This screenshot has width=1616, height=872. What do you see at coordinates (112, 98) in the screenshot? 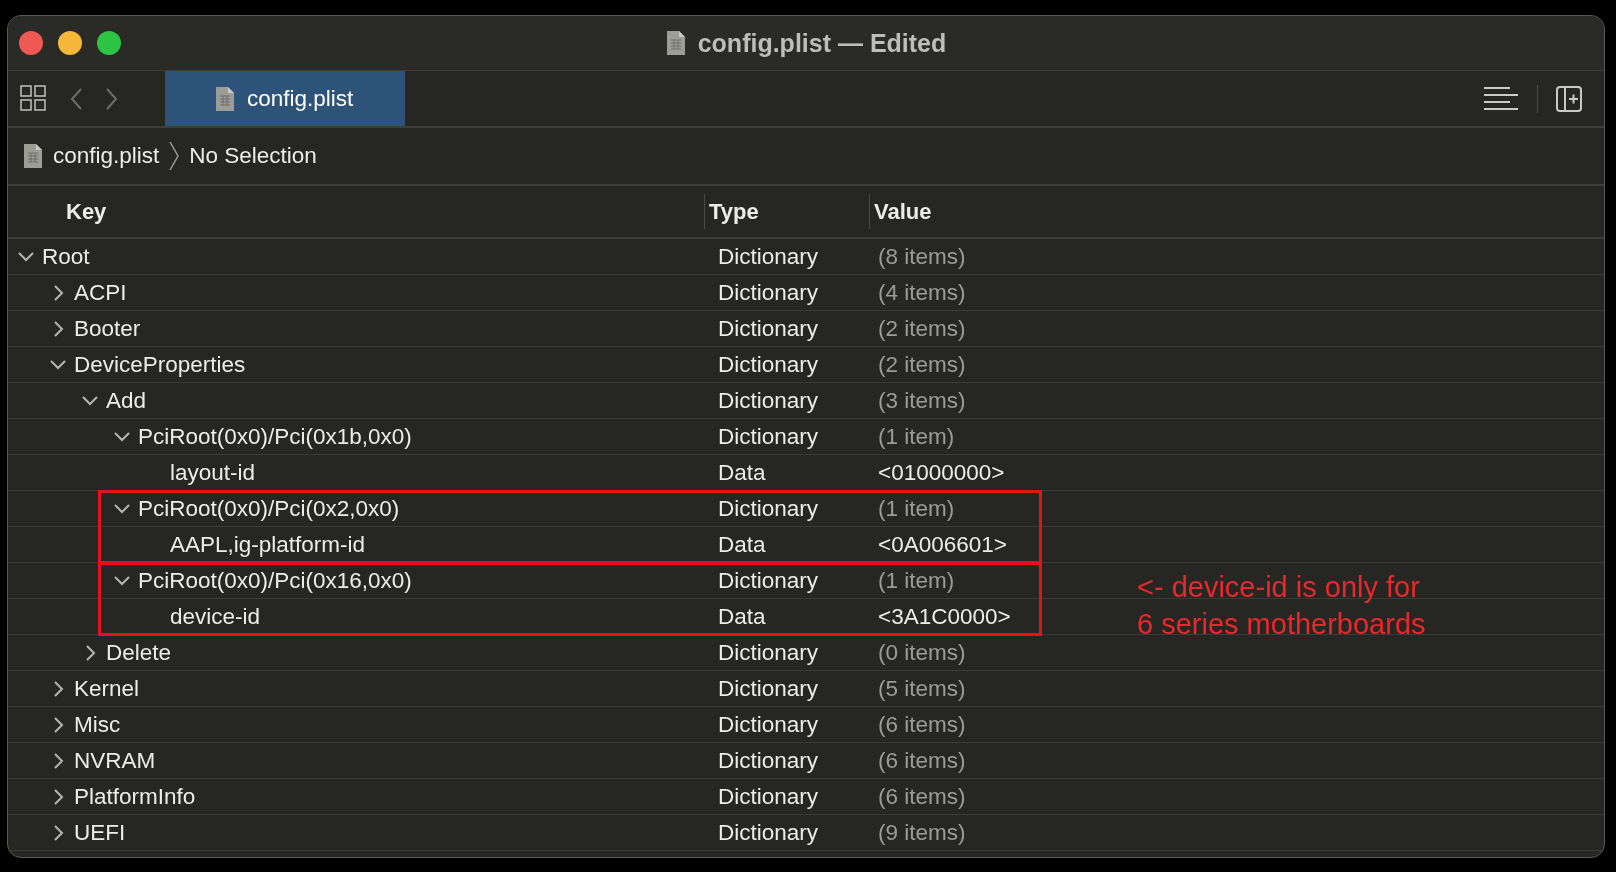
I see `forward-icon` at bounding box center [112, 98].